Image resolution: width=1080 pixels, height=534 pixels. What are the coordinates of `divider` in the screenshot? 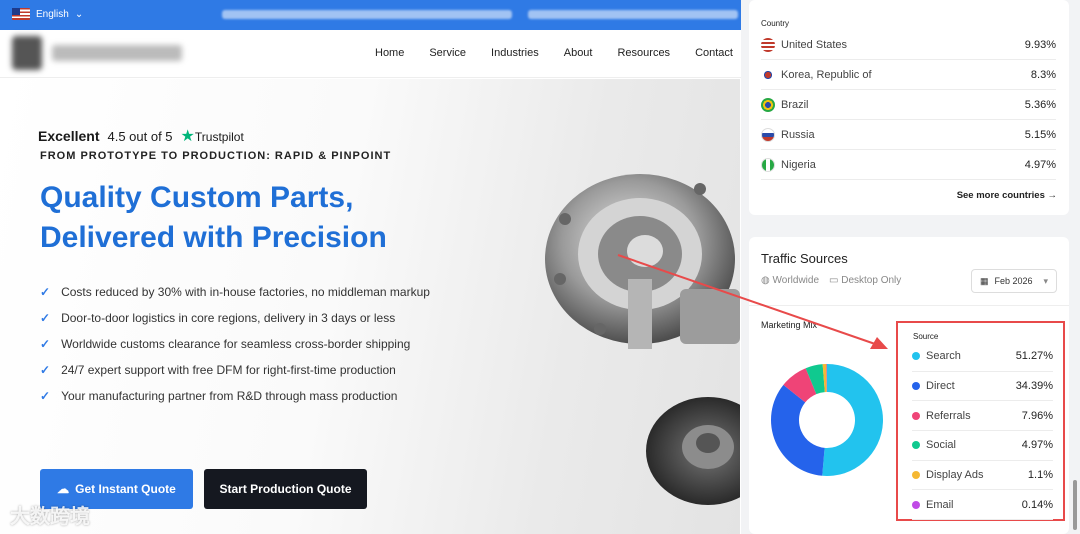 It's located at (909, 305).